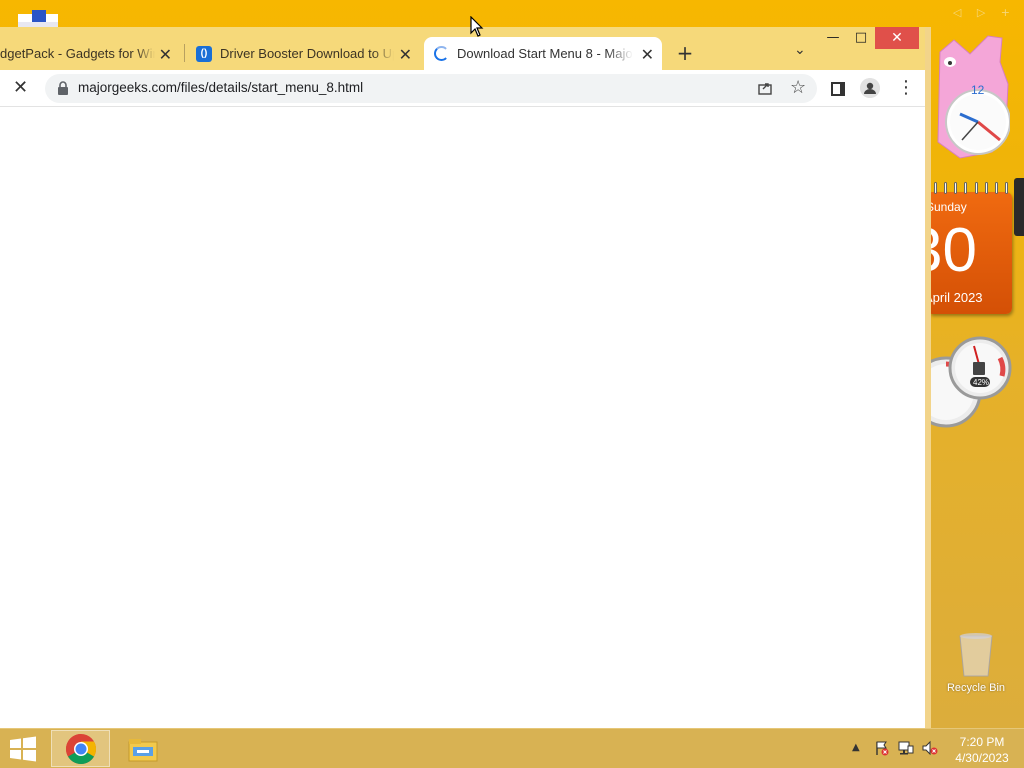 The width and height of the screenshot is (1024, 768). Describe the element at coordinates (906, 748) in the screenshot. I see `network-icon` at that location.